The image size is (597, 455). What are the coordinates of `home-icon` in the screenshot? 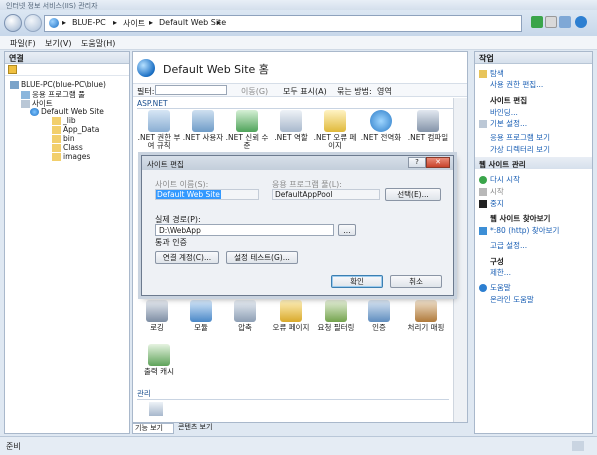 It's located at (565, 22).